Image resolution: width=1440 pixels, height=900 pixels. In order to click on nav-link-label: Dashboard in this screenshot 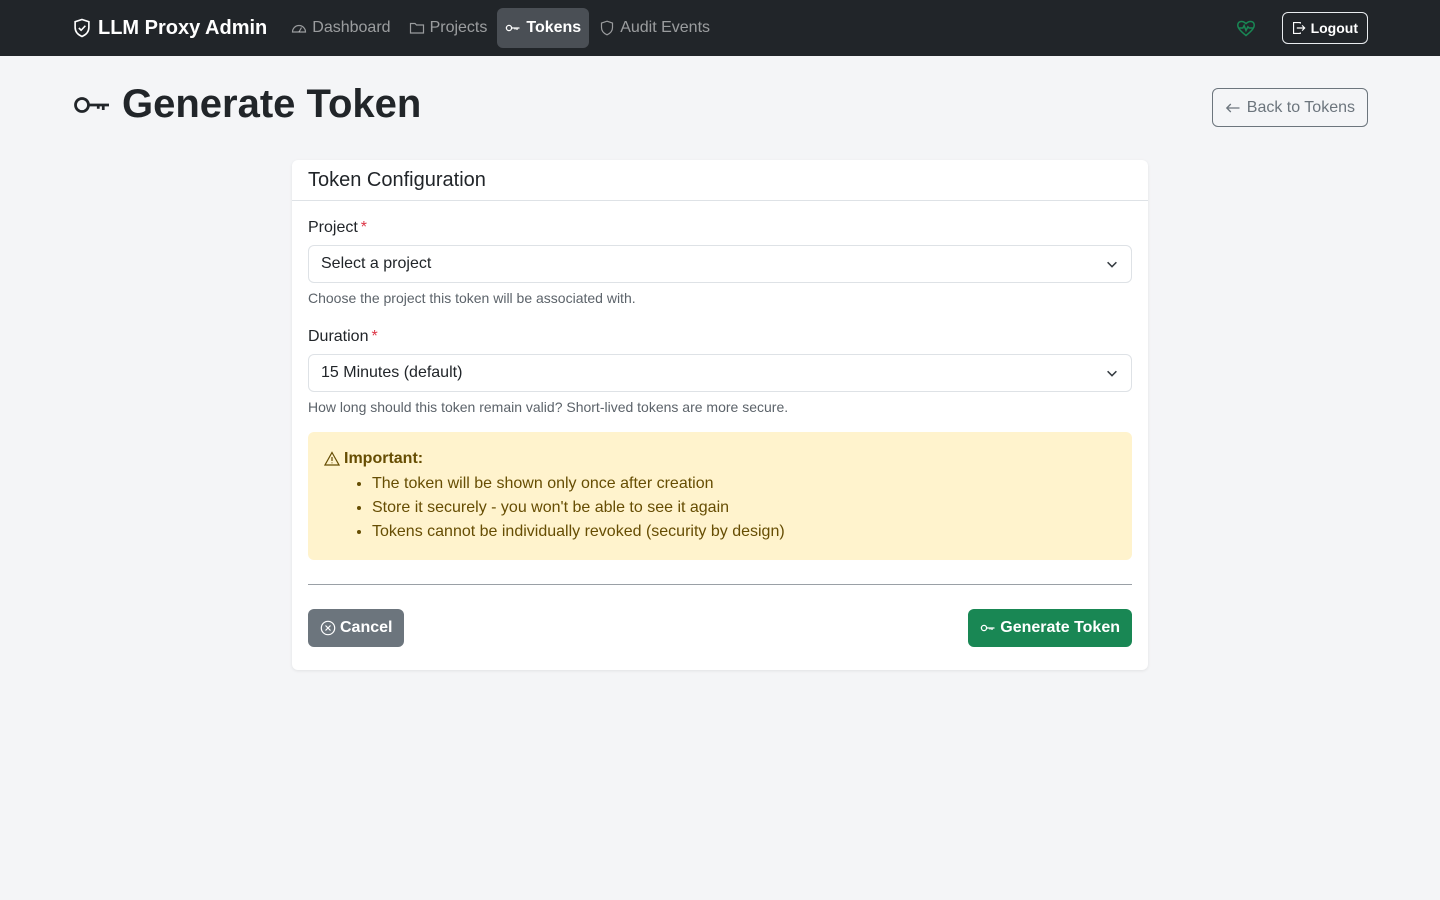, I will do `click(351, 27)`.